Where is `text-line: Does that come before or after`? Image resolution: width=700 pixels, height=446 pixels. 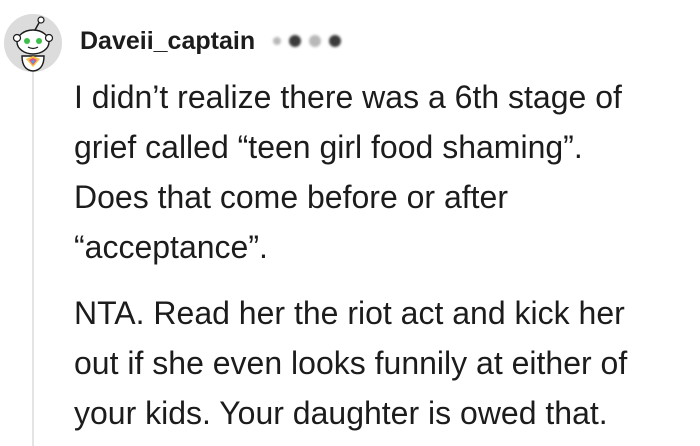 text-line: Does that come before or after is located at coordinates (291, 197).